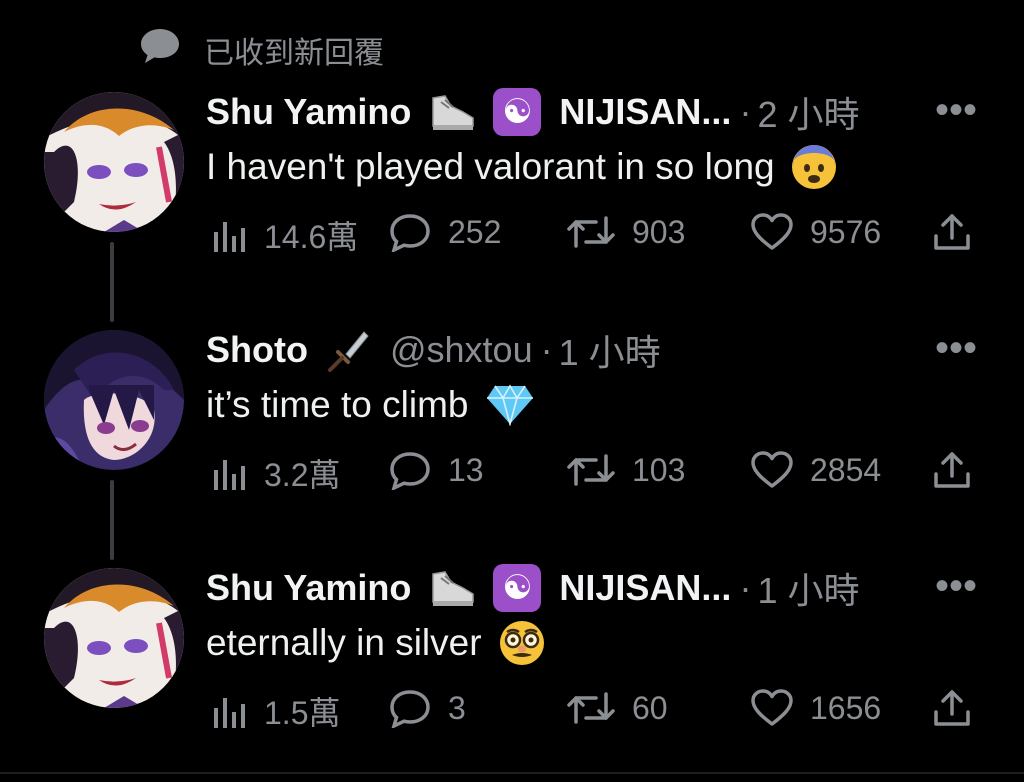 This screenshot has width=1024, height=782. Describe the element at coordinates (344, 642) in the screenshot. I see `tweet-body: eternally in silver` at that location.